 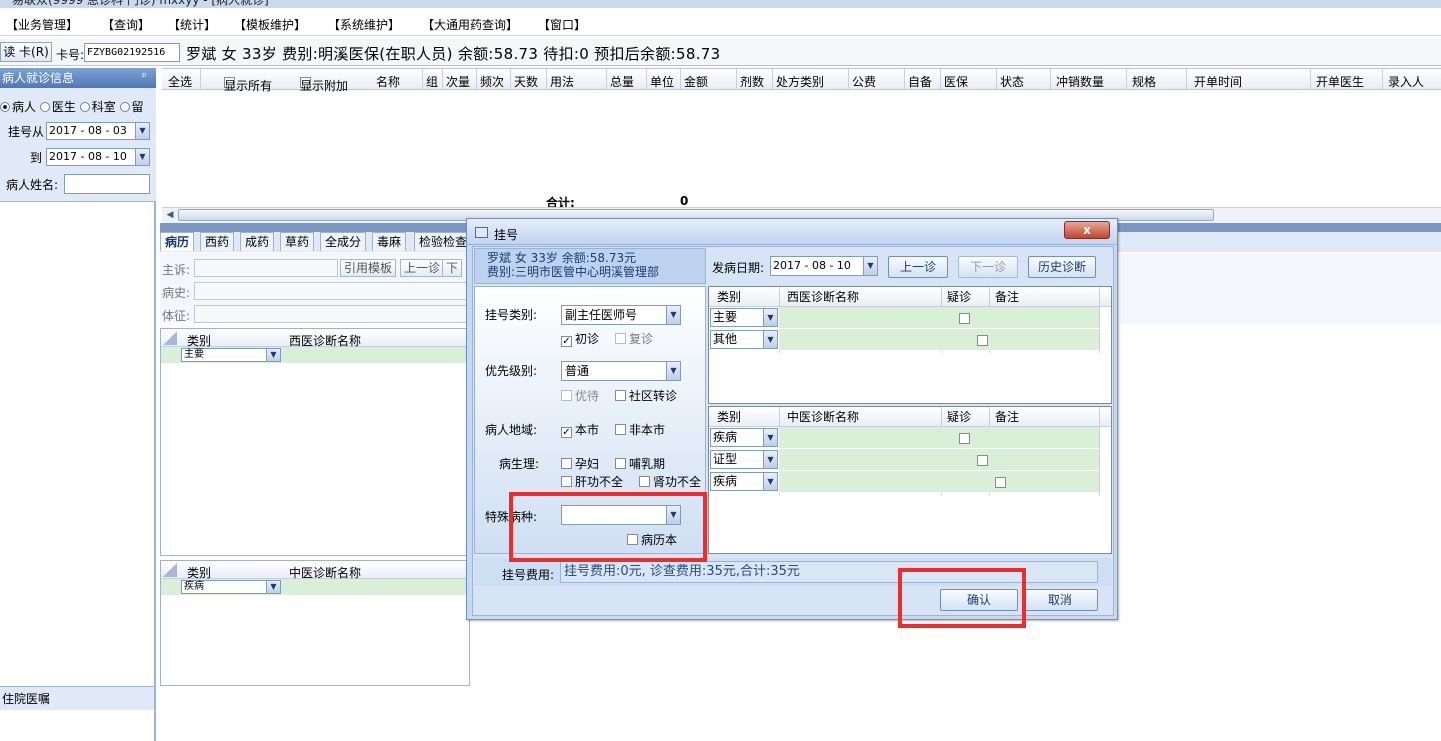 What do you see at coordinates (1060, 600) in the screenshot?
I see `cancel-button: 取消` at bounding box center [1060, 600].